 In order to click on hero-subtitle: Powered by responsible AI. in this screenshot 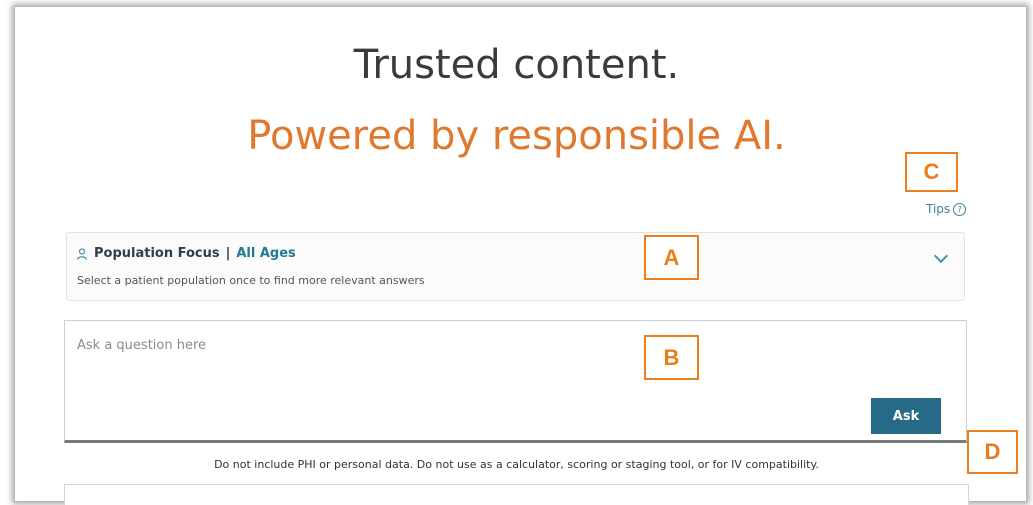, I will do `click(516, 136)`.